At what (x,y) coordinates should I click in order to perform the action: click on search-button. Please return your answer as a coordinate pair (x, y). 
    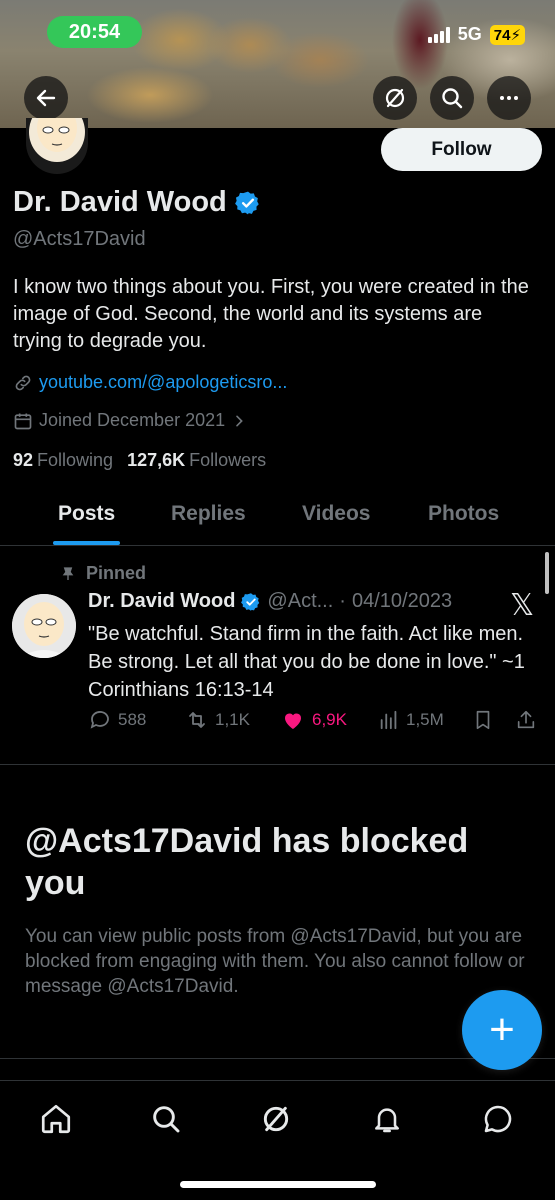
    Looking at the image, I should click on (452, 98).